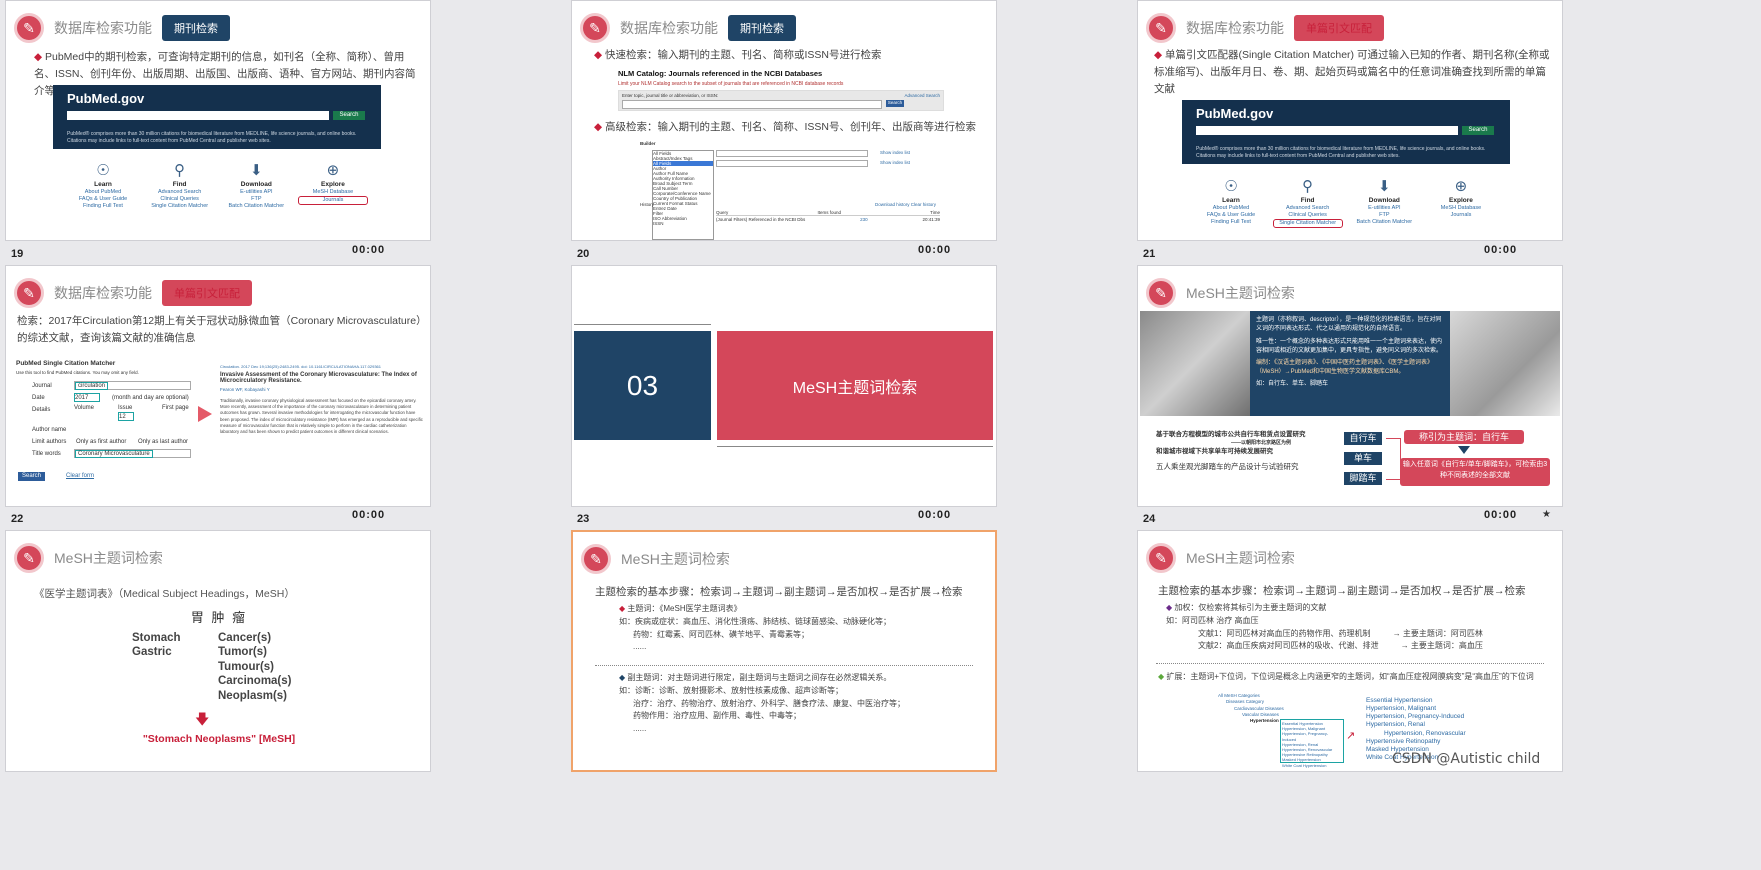  I want to click on show-index-link: Show index list, so click(895, 152).